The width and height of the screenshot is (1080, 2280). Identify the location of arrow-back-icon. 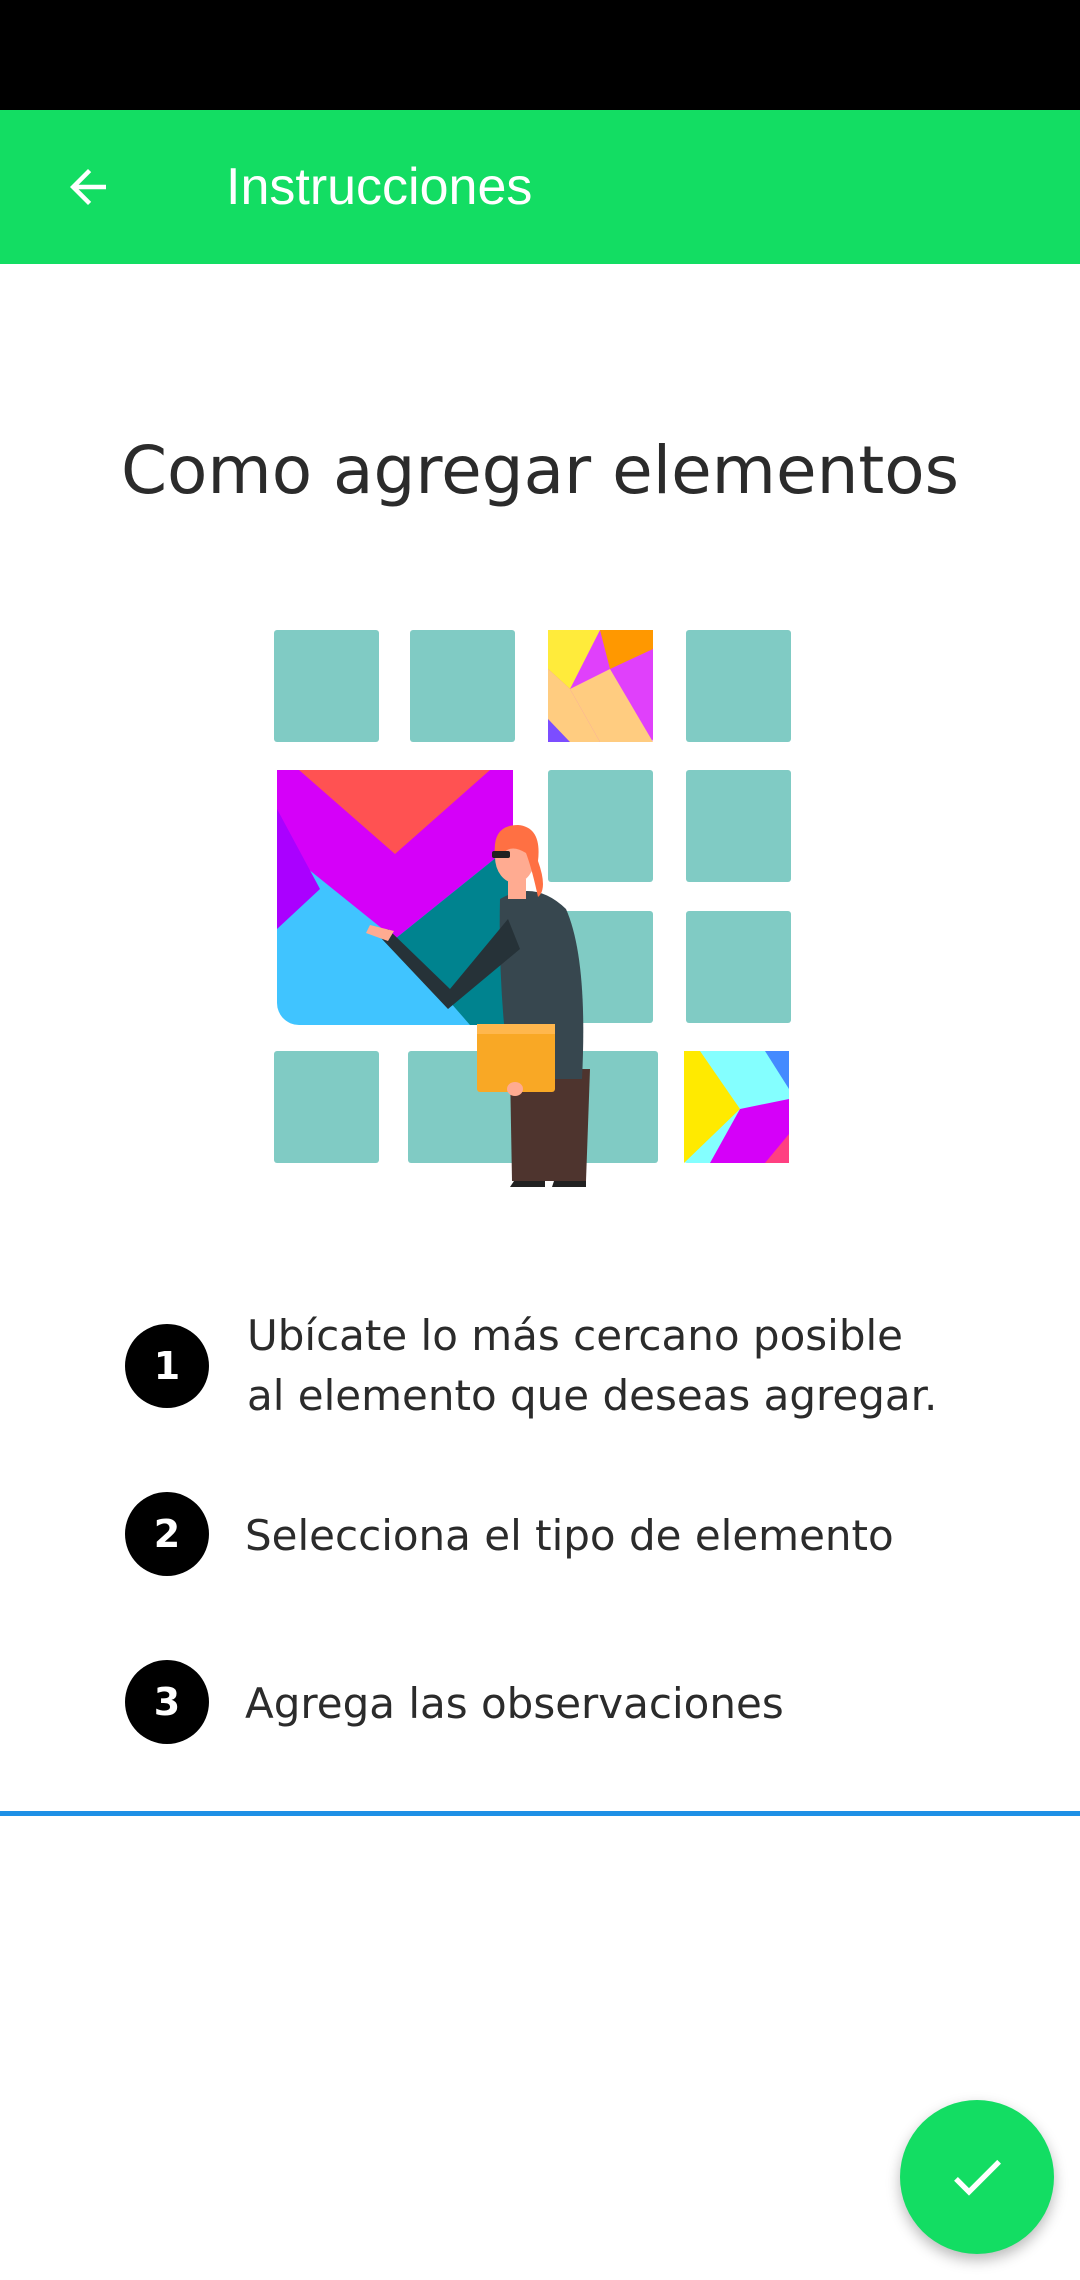
(88, 187).